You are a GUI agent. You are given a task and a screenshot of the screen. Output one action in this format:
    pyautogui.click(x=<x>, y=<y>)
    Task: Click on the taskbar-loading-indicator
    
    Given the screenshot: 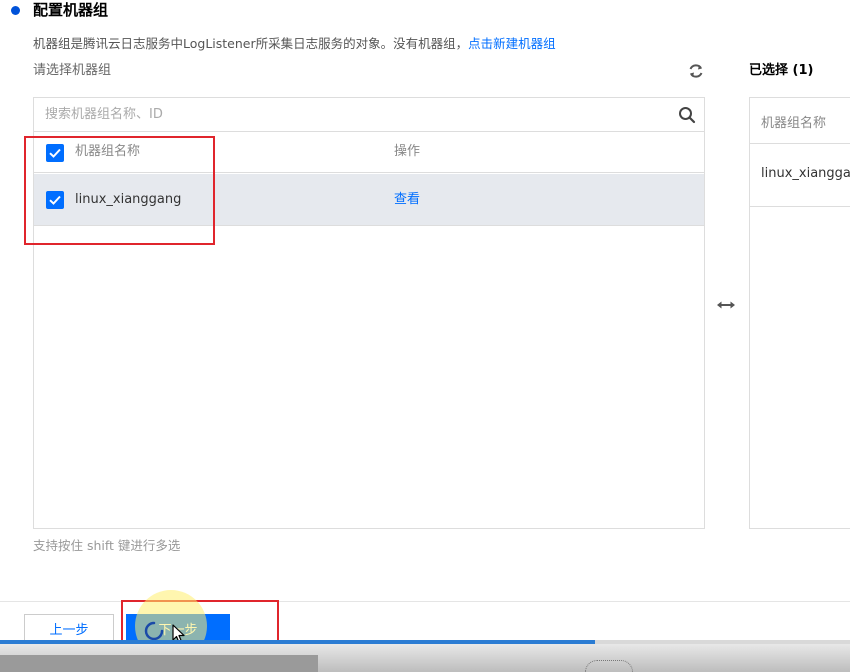 What is the action you would take?
    pyautogui.click(x=609, y=666)
    